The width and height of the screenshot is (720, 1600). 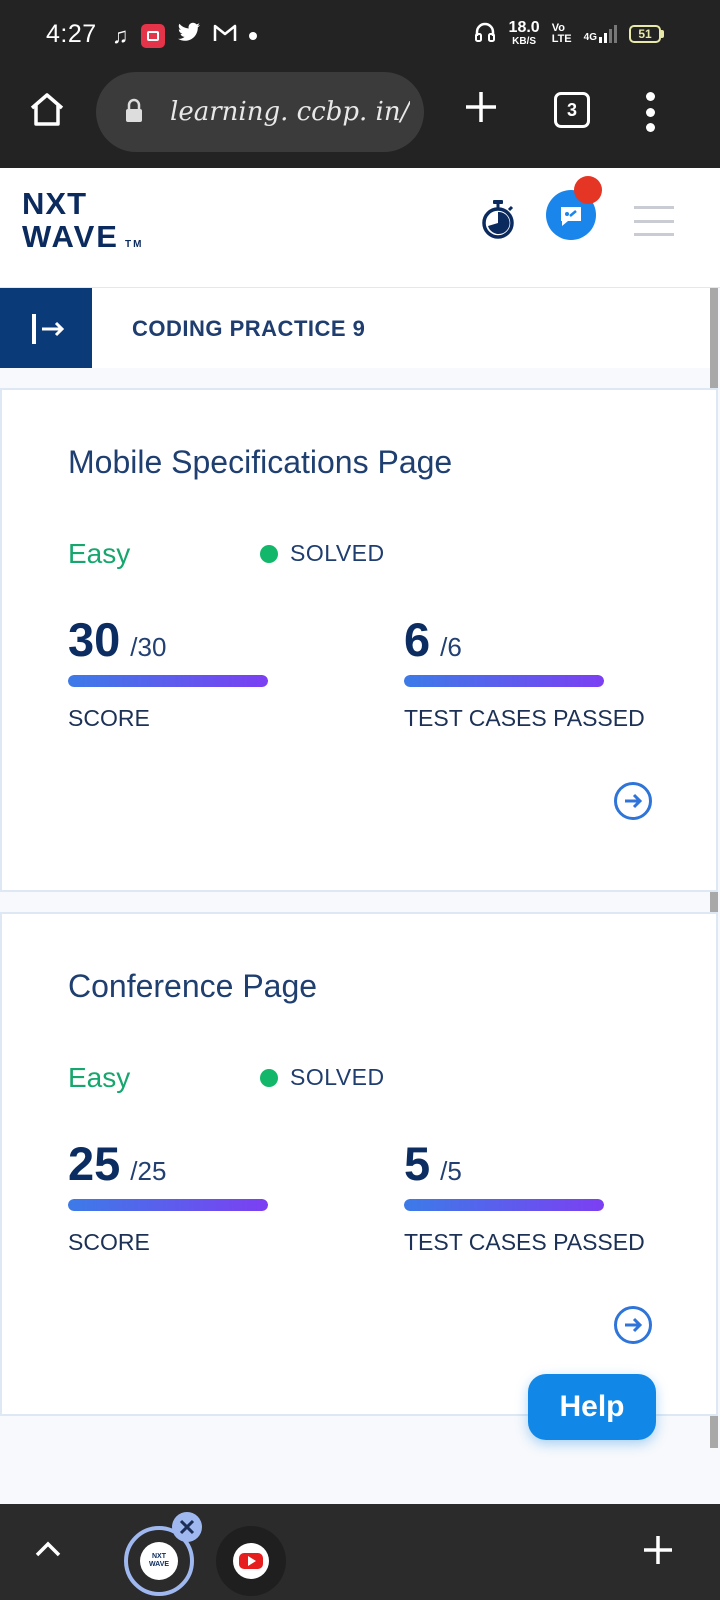 What do you see at coordinates (178, 1196) in the screenshot?
I see `score-stat: 25/25 SCORE` at bounding box center [178, 1196].